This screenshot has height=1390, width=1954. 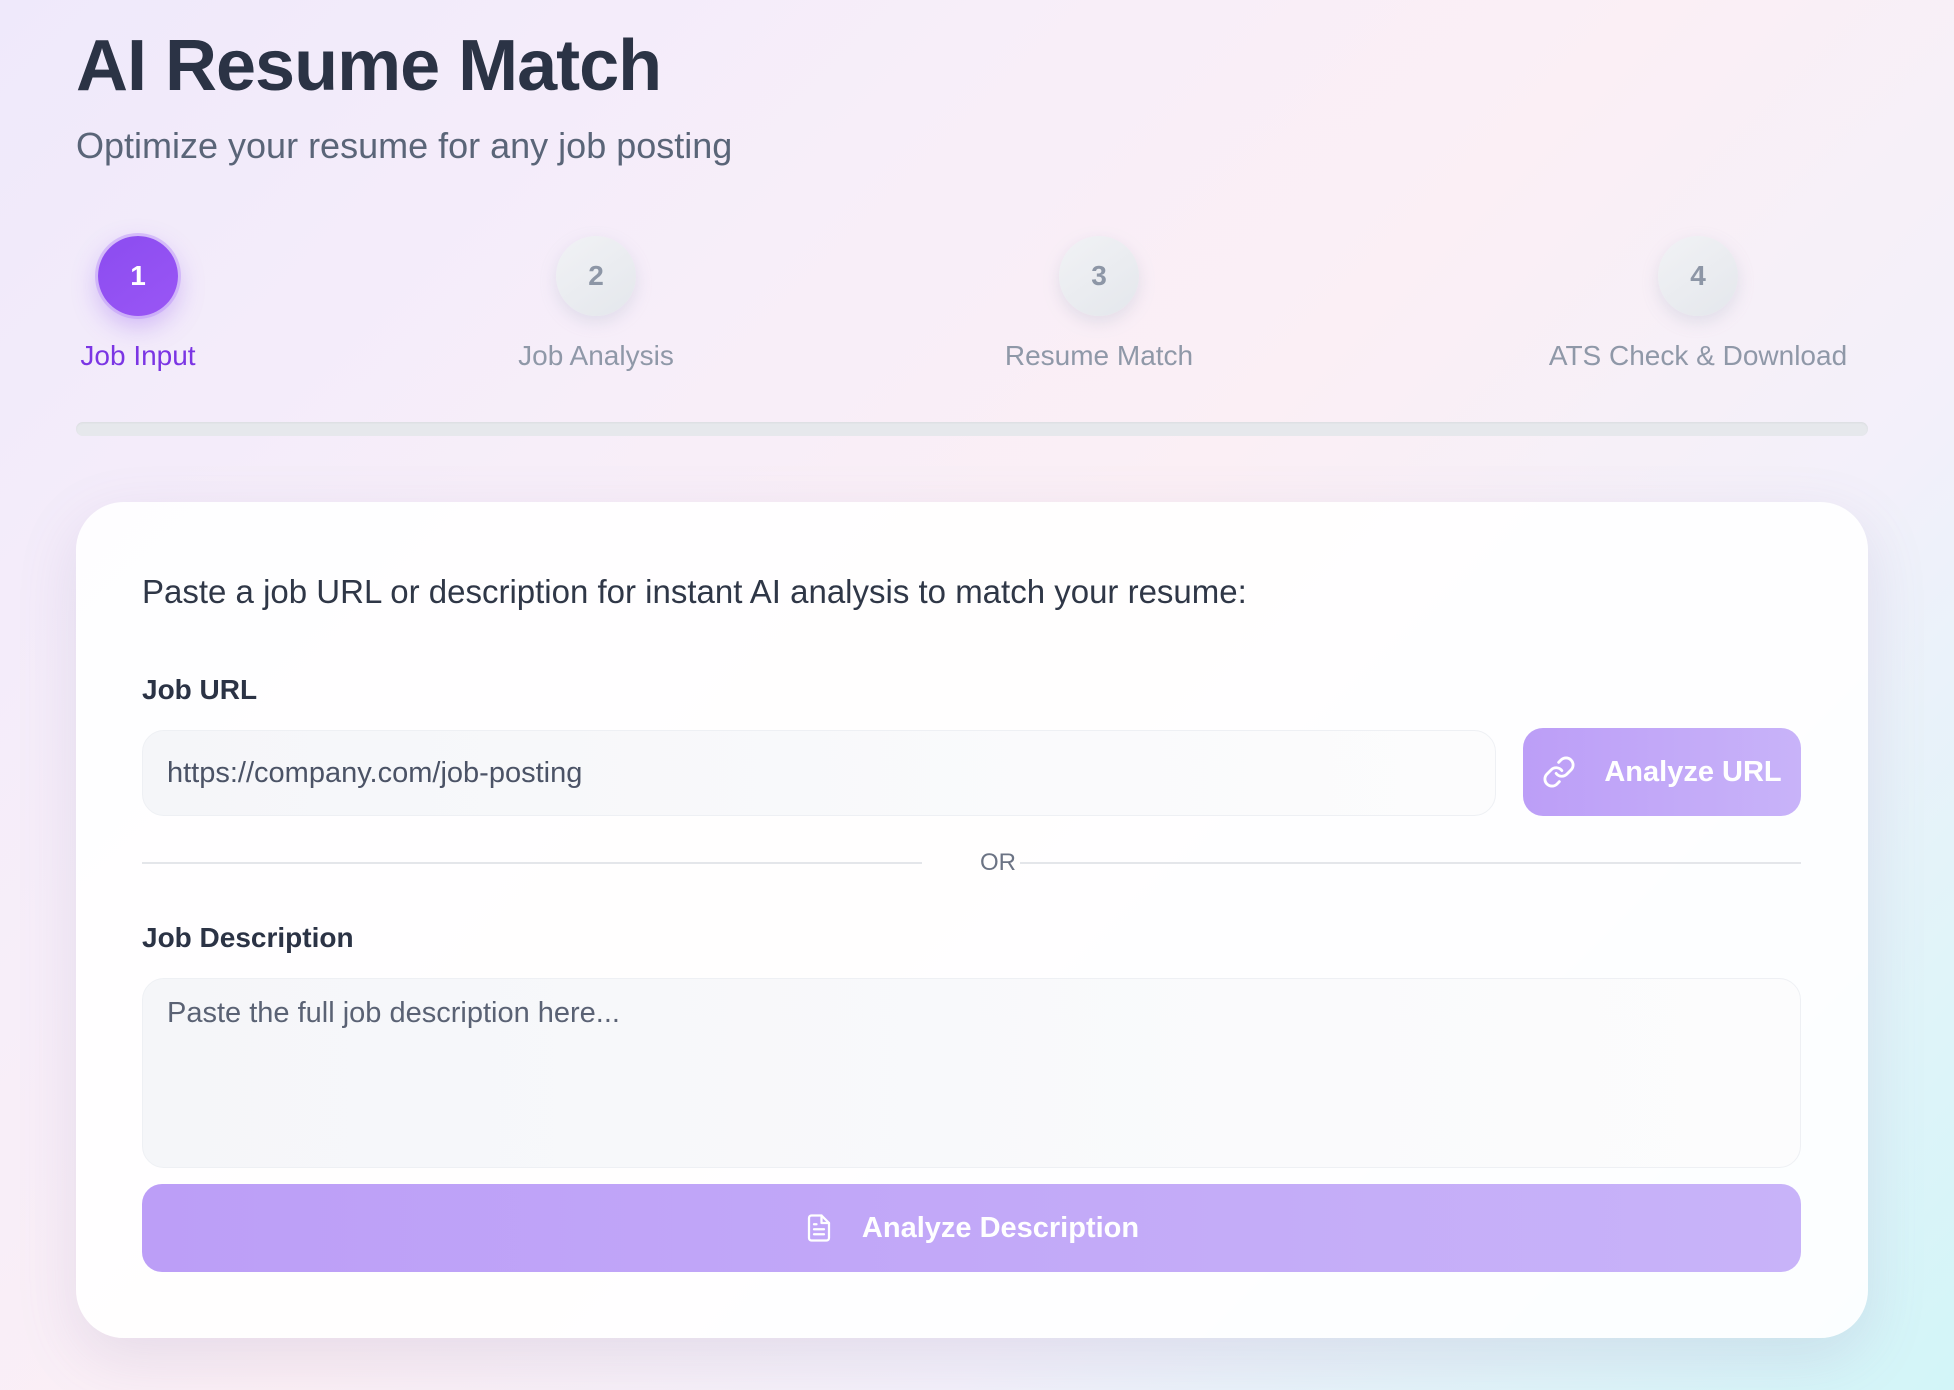 I want to click on analyze-url-button: Analyze URL, so click(x=1662, y=772).